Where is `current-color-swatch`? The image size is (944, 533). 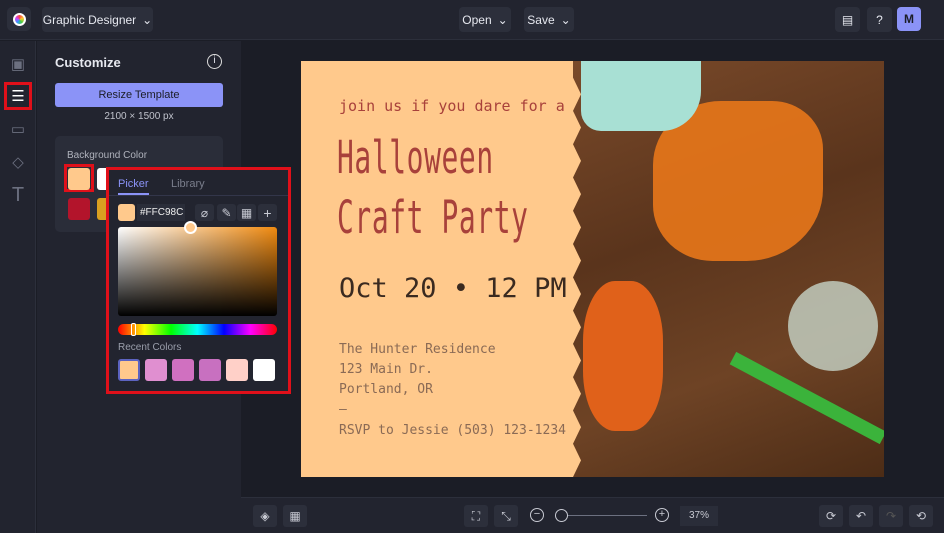
current-color-swatch is located at coordinates (126, 212).